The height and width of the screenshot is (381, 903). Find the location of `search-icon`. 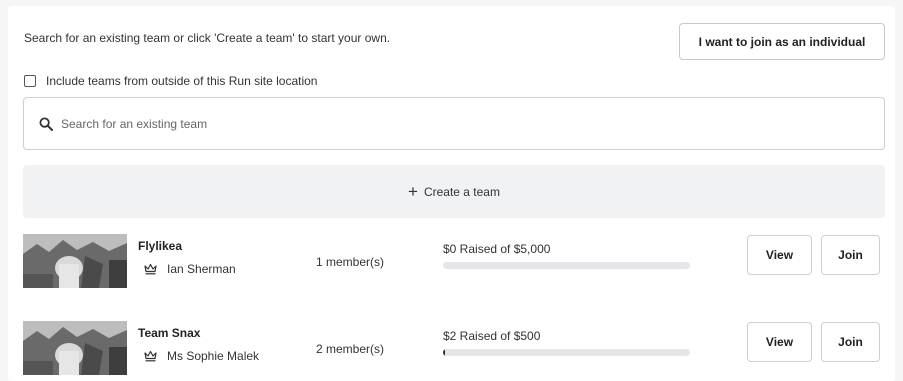

search-icon is located at coordinates (46, 124).